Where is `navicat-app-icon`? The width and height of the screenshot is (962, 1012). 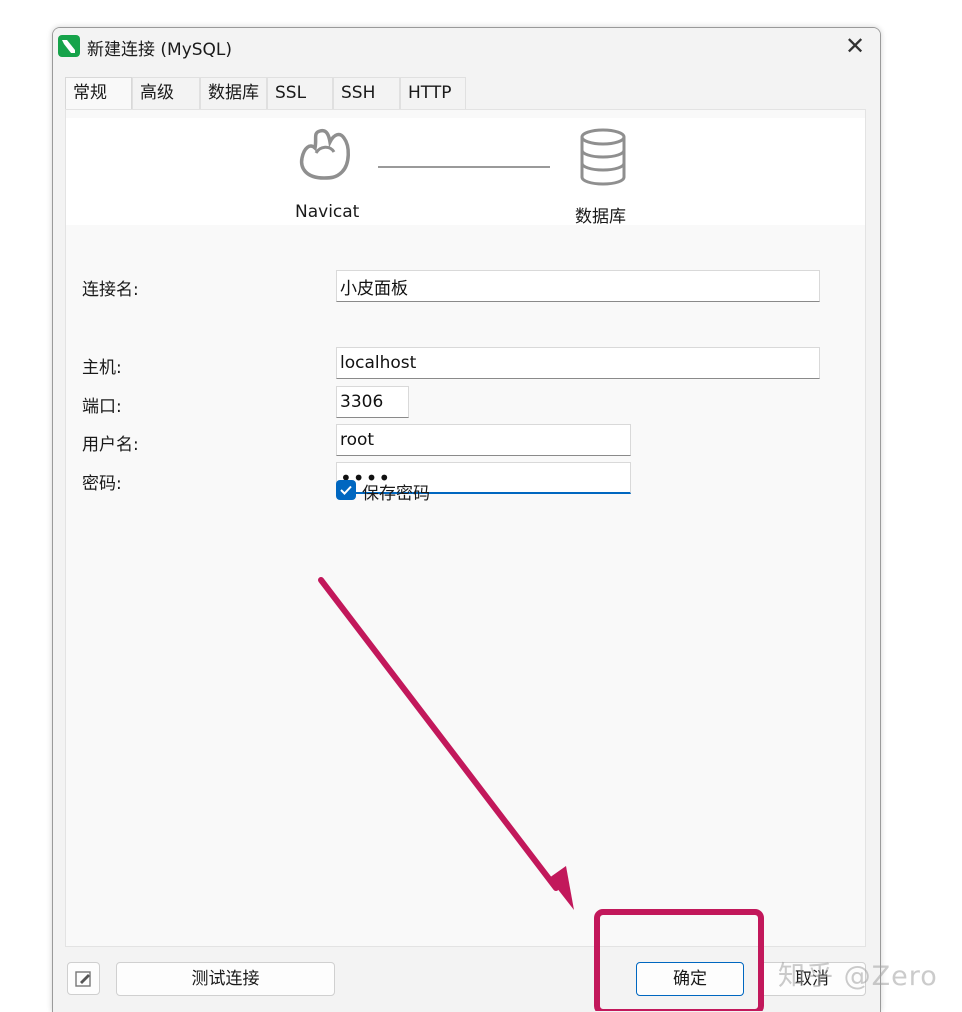 navicat-app-icon is located at coordinates (69, 46).